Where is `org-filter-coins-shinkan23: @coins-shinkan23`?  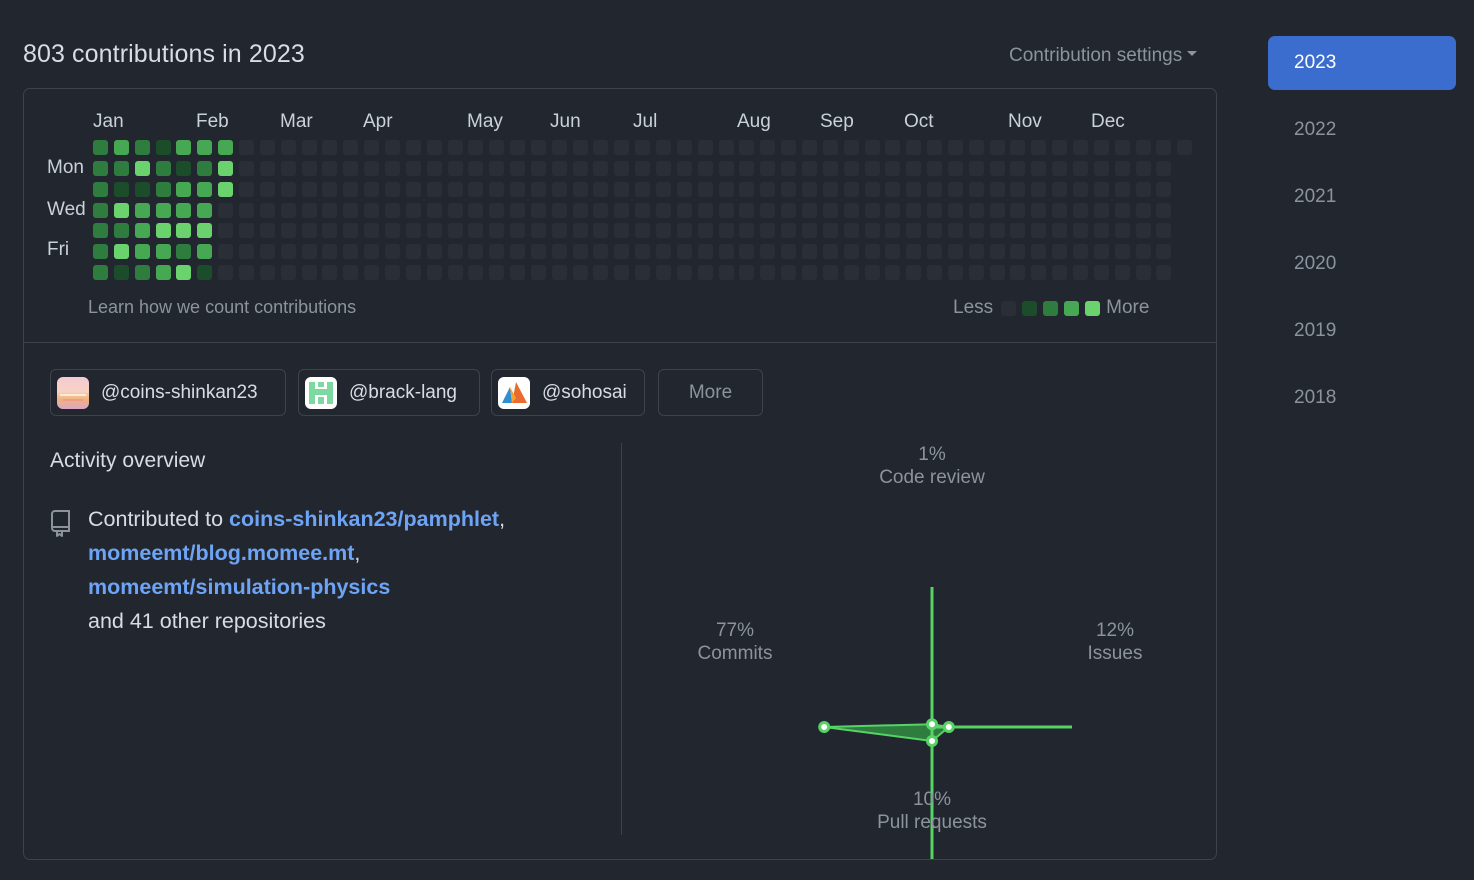
org-filter-coins-shinkan23: @coins-shinkan23 is located at coordinates (168, 392).